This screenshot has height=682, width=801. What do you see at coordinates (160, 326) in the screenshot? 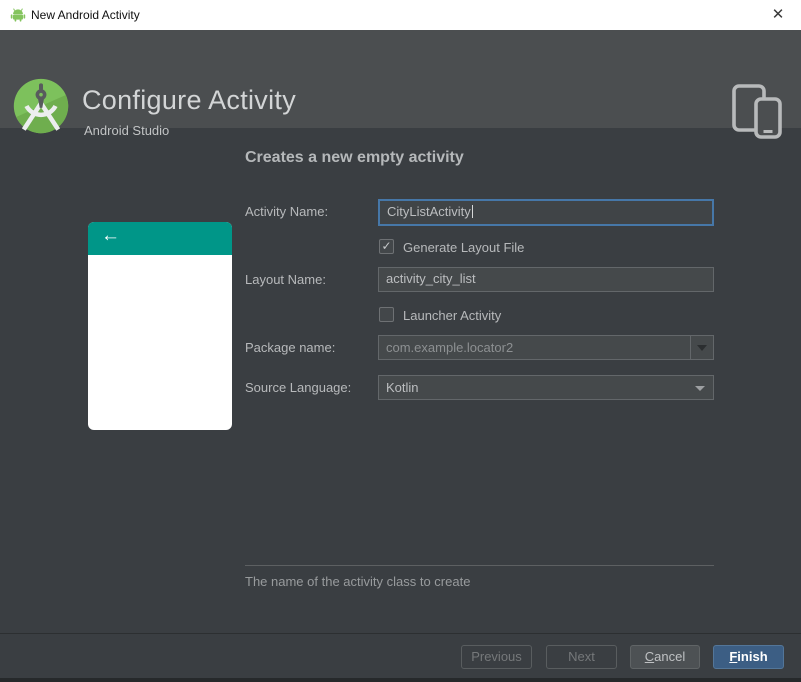
I see `activity-preview: ←` at bounding box center [160, 326].